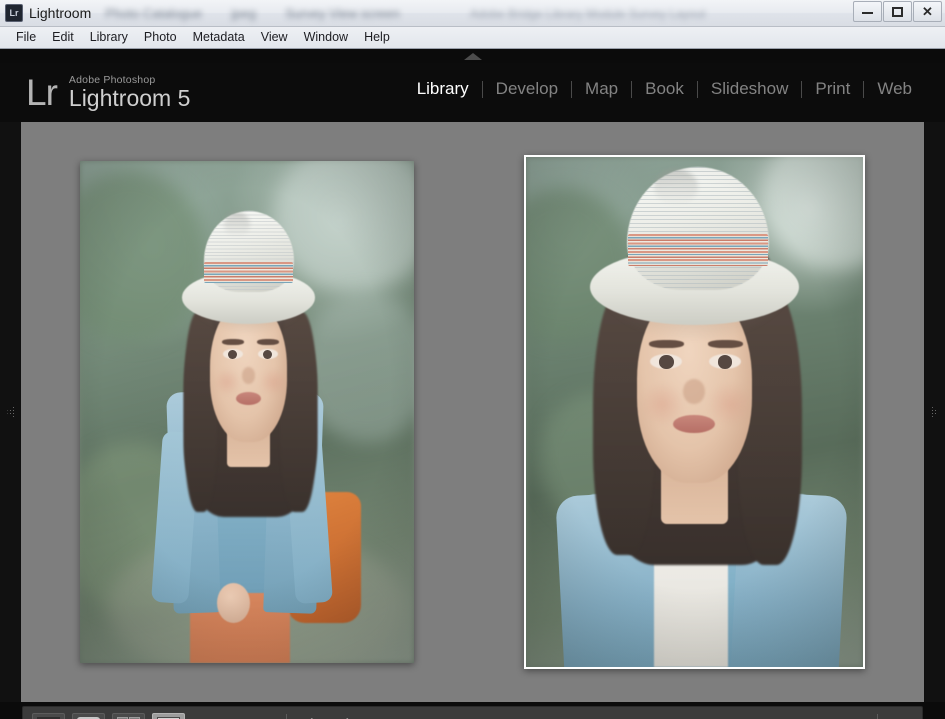 The width and height of the screenshot is (945, 719). Describe the element at coordinates (88, 715) in the screenshot. I see `loupe-view-button` at that location.